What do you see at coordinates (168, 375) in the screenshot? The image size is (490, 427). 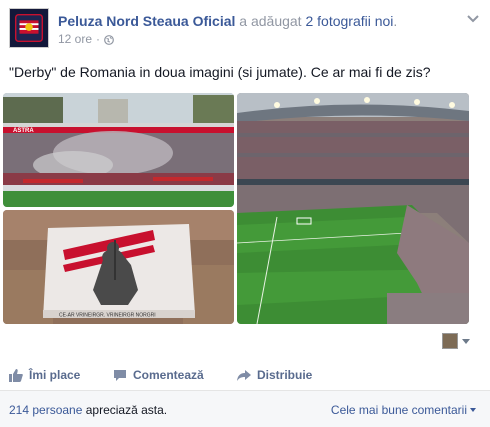 I see `comment-label: Comentează` at bounding box center [168, 375].